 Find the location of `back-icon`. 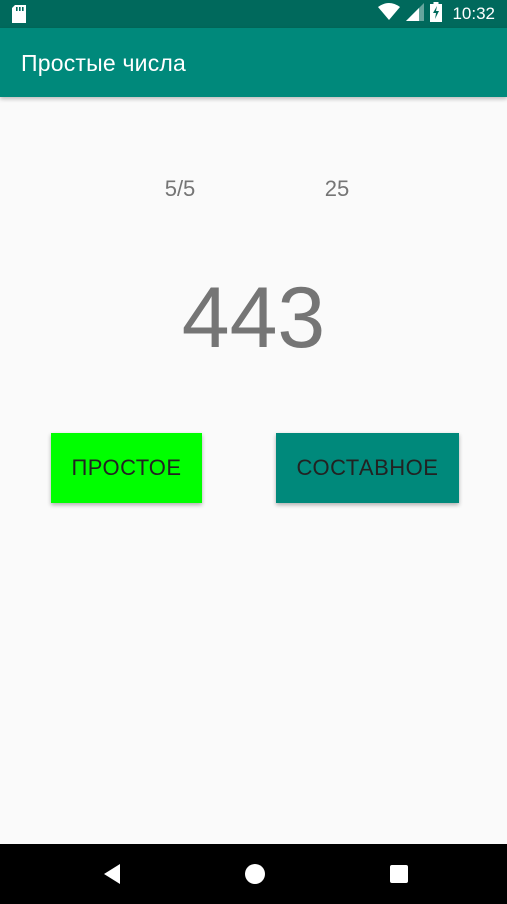

back-icon is located at coordinates (112, 874).